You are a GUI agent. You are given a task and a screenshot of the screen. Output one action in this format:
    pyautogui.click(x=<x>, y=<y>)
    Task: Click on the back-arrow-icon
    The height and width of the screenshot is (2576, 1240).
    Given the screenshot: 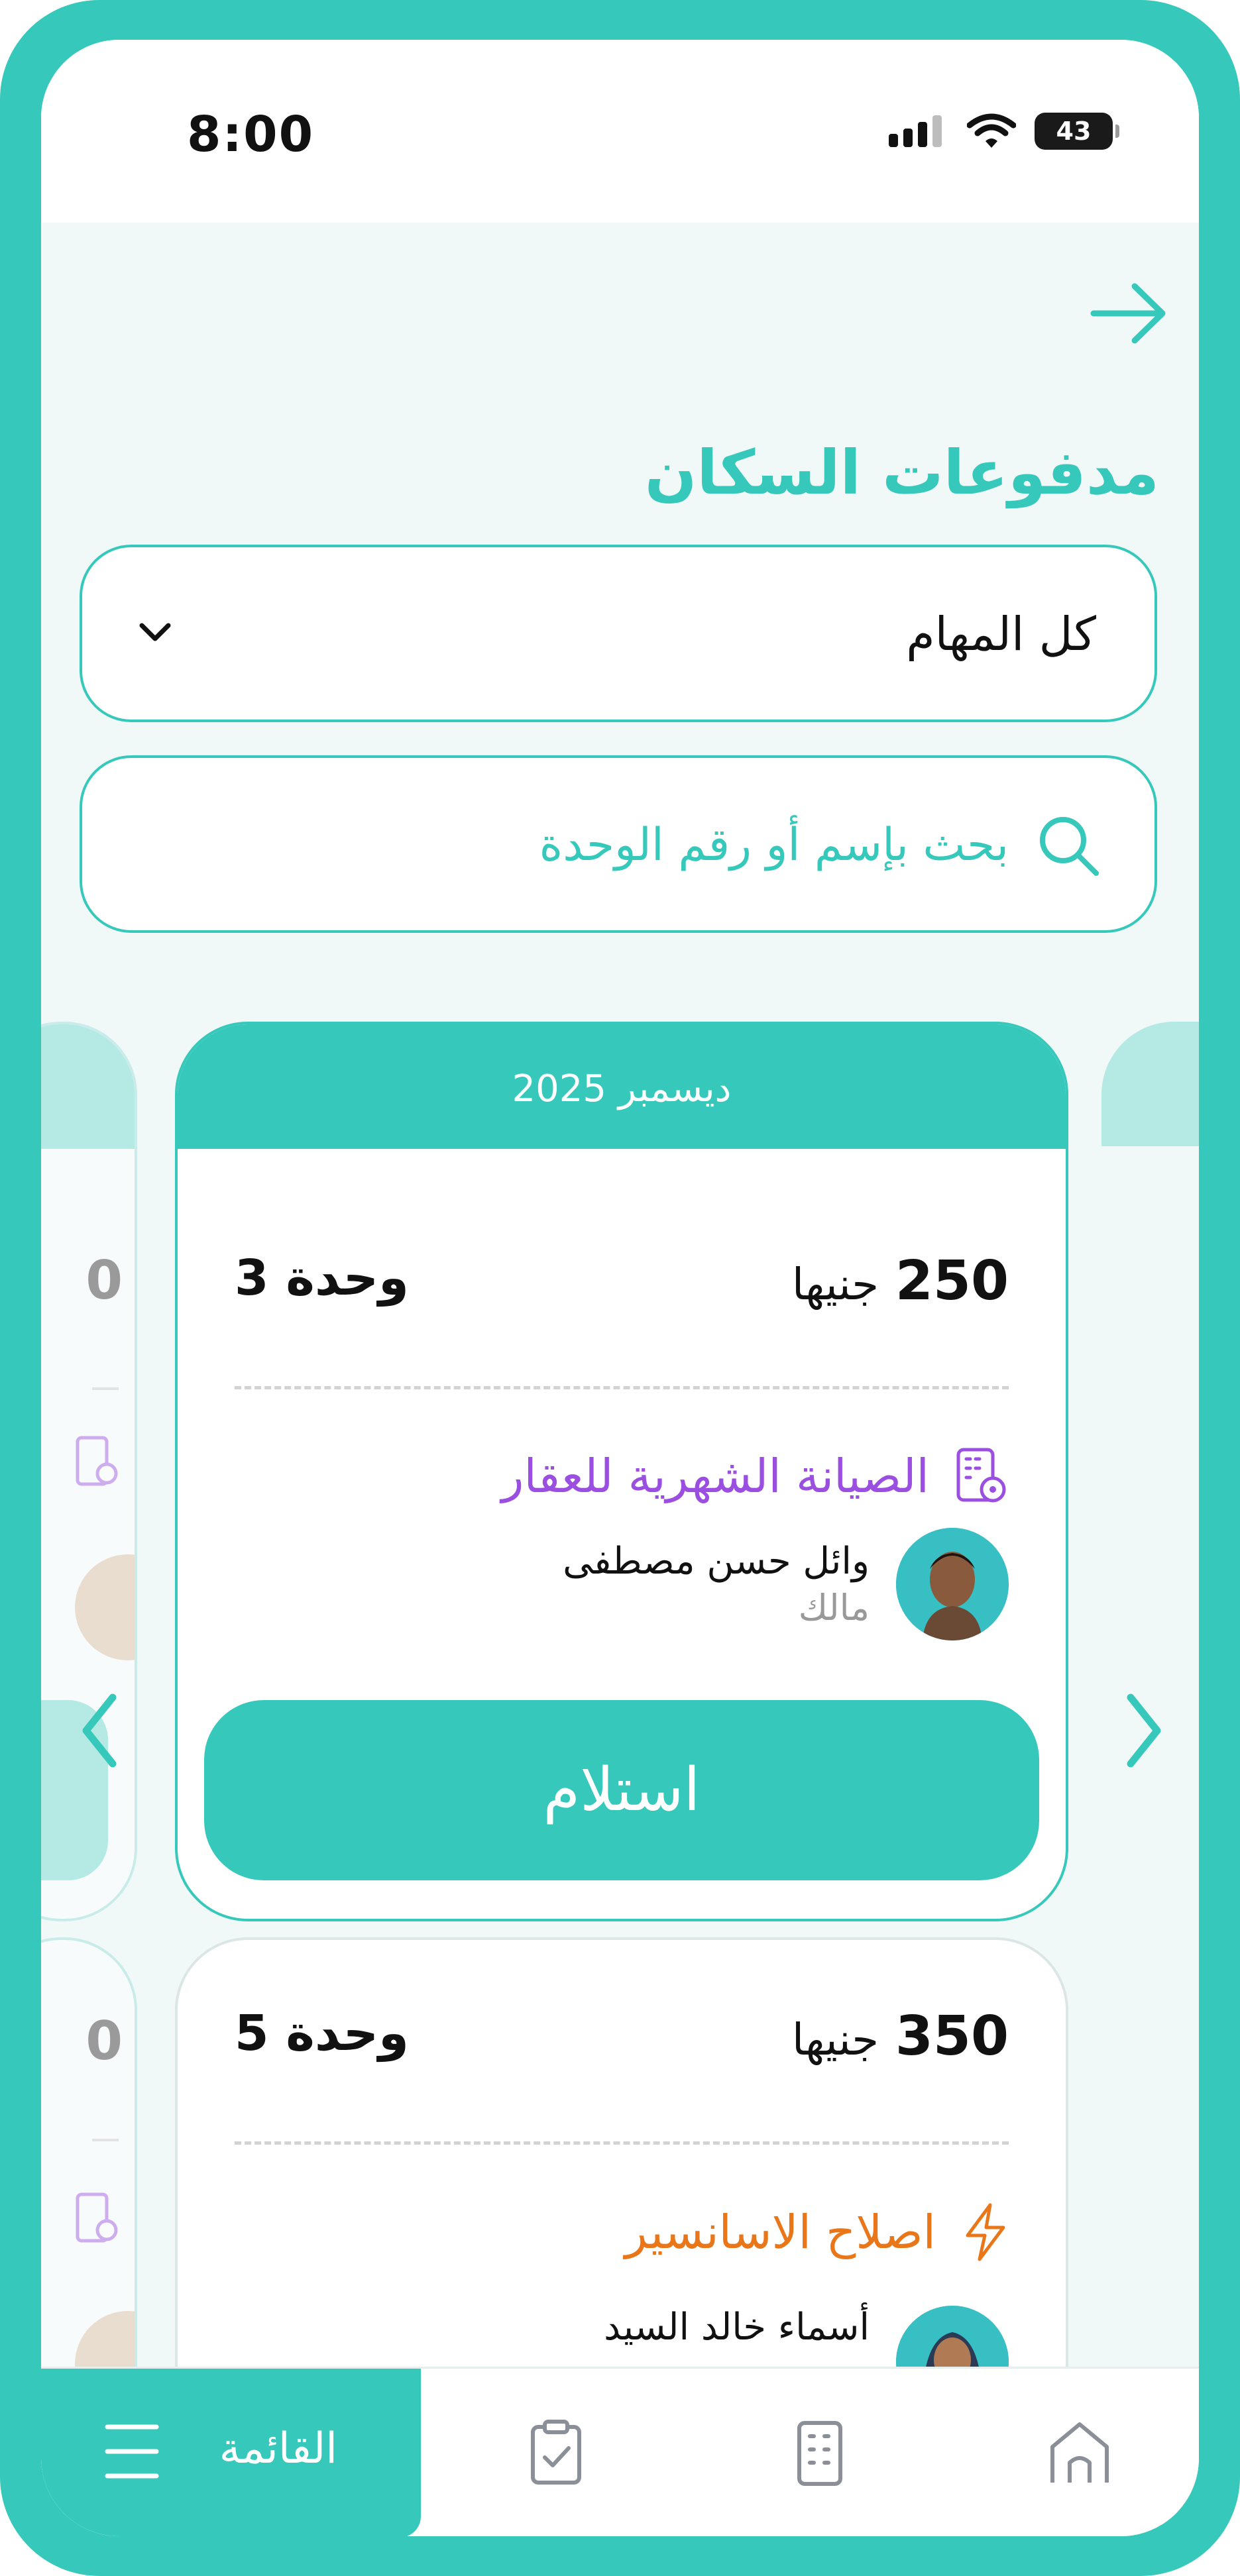 What is the action you would take?
    pyautogui.click(x=1128, y=313)
    